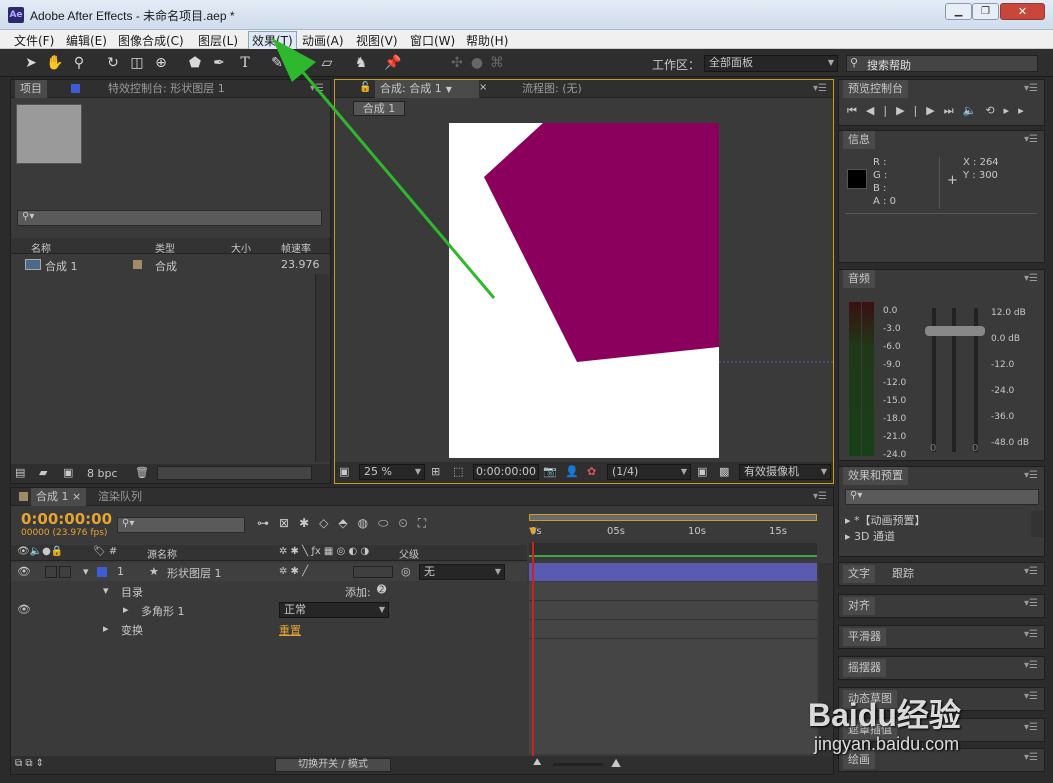 The width and height of the screenshot is (1053, 783). What do you see at coordinates (859, 606) in the screenshot?
I see `tab-side-2: 对齐` at bounding box center [859, 606].